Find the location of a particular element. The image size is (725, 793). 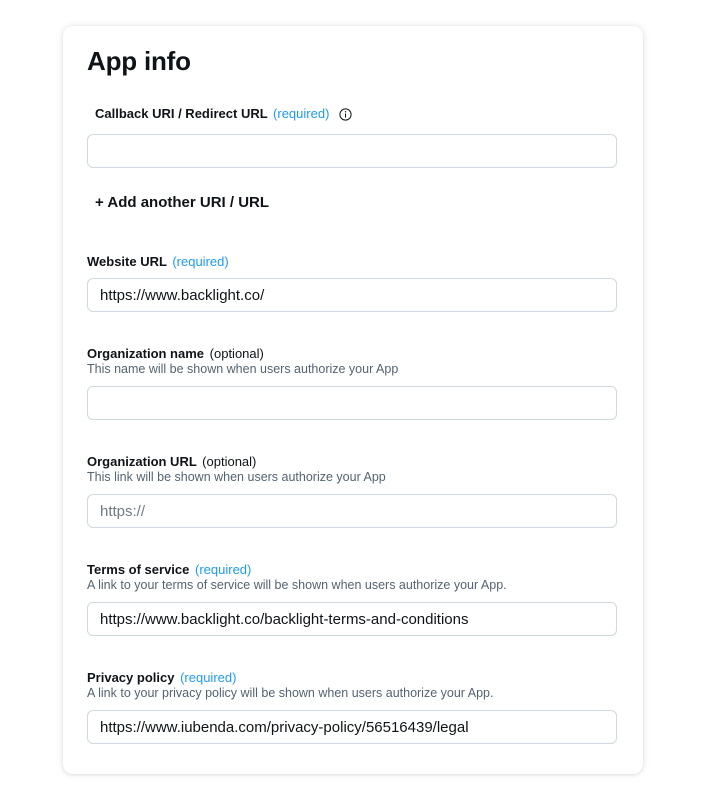

terms-of-service-label: Terms of service (required) is located at coordinates (169, 569).